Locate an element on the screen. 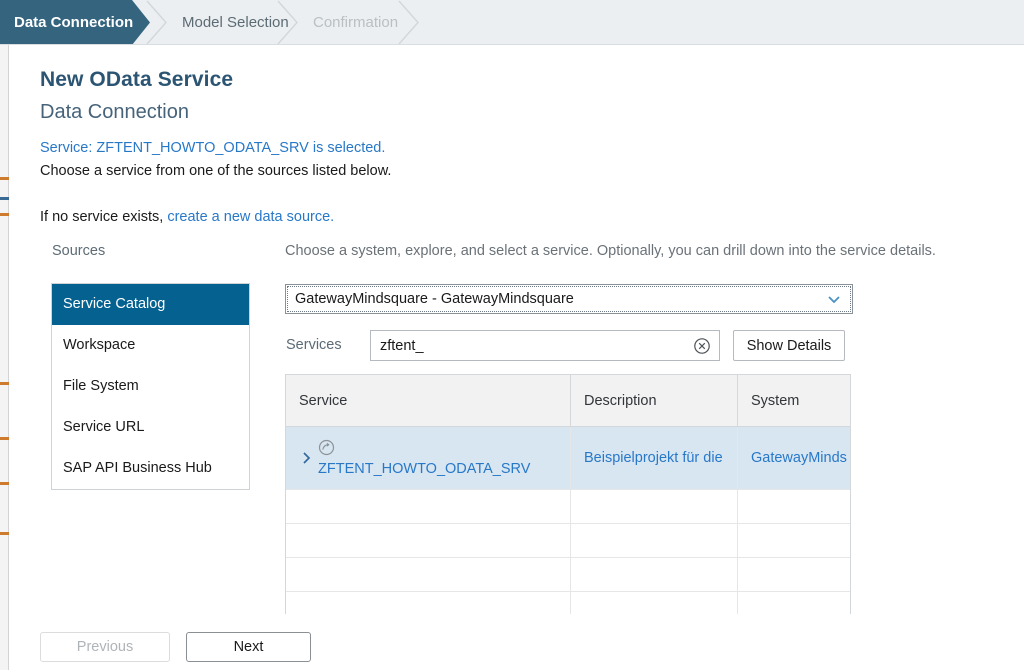  sidebar-item-file-system: File System is located at coordinates (150, 386).